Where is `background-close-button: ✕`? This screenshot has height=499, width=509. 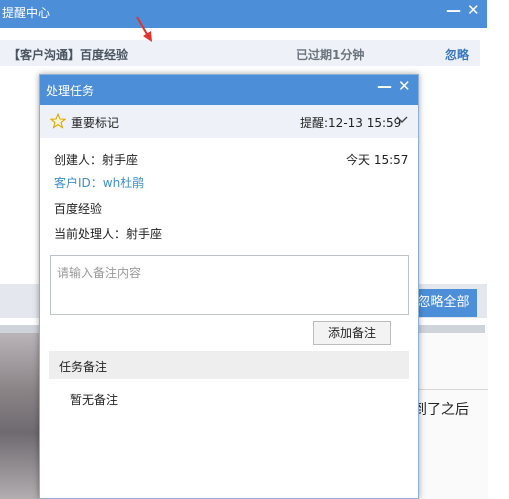 background-close-button: ✕ is located at coordinates (473, 10).